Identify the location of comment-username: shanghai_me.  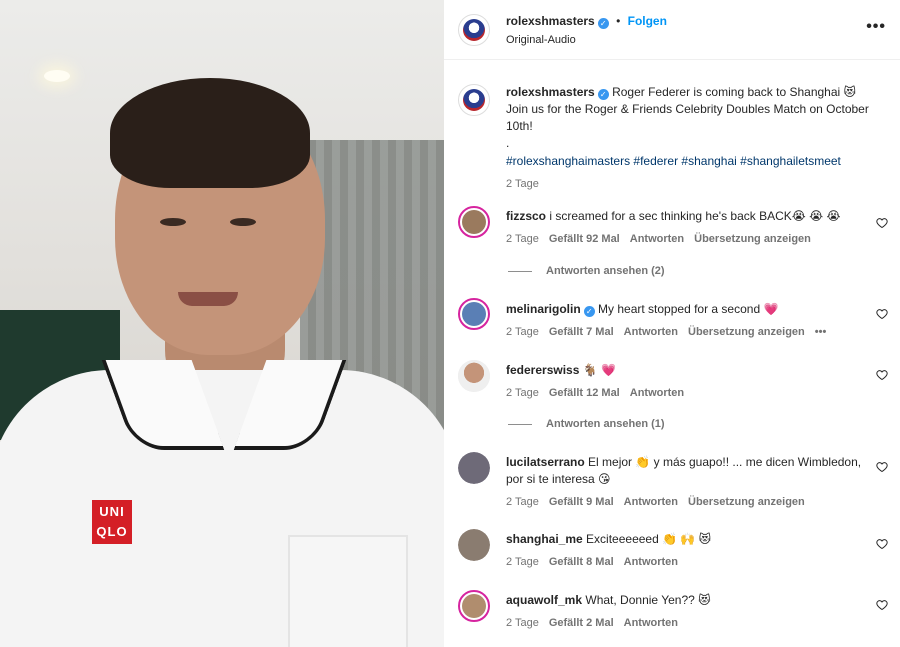
(544, 539).